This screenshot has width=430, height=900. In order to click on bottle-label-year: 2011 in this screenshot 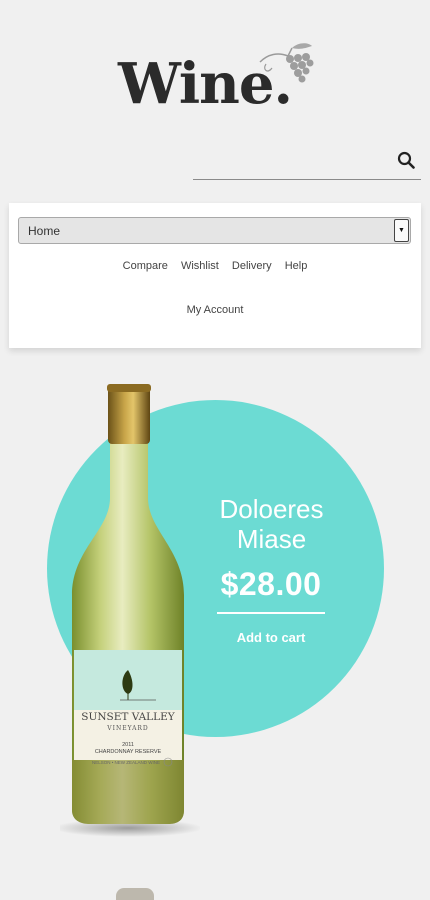, I will do `click(128, 745)`.